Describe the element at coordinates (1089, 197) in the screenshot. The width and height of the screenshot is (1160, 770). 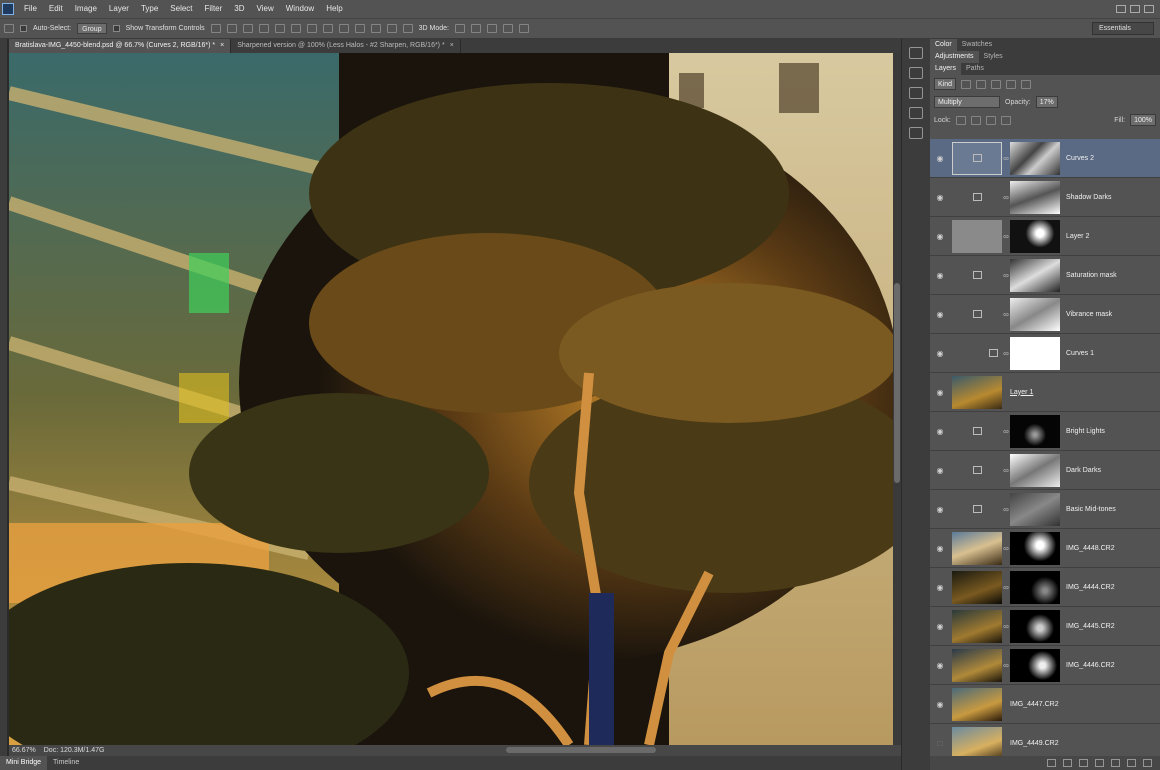
I see `layer-name: Shadow Darks` at that location.